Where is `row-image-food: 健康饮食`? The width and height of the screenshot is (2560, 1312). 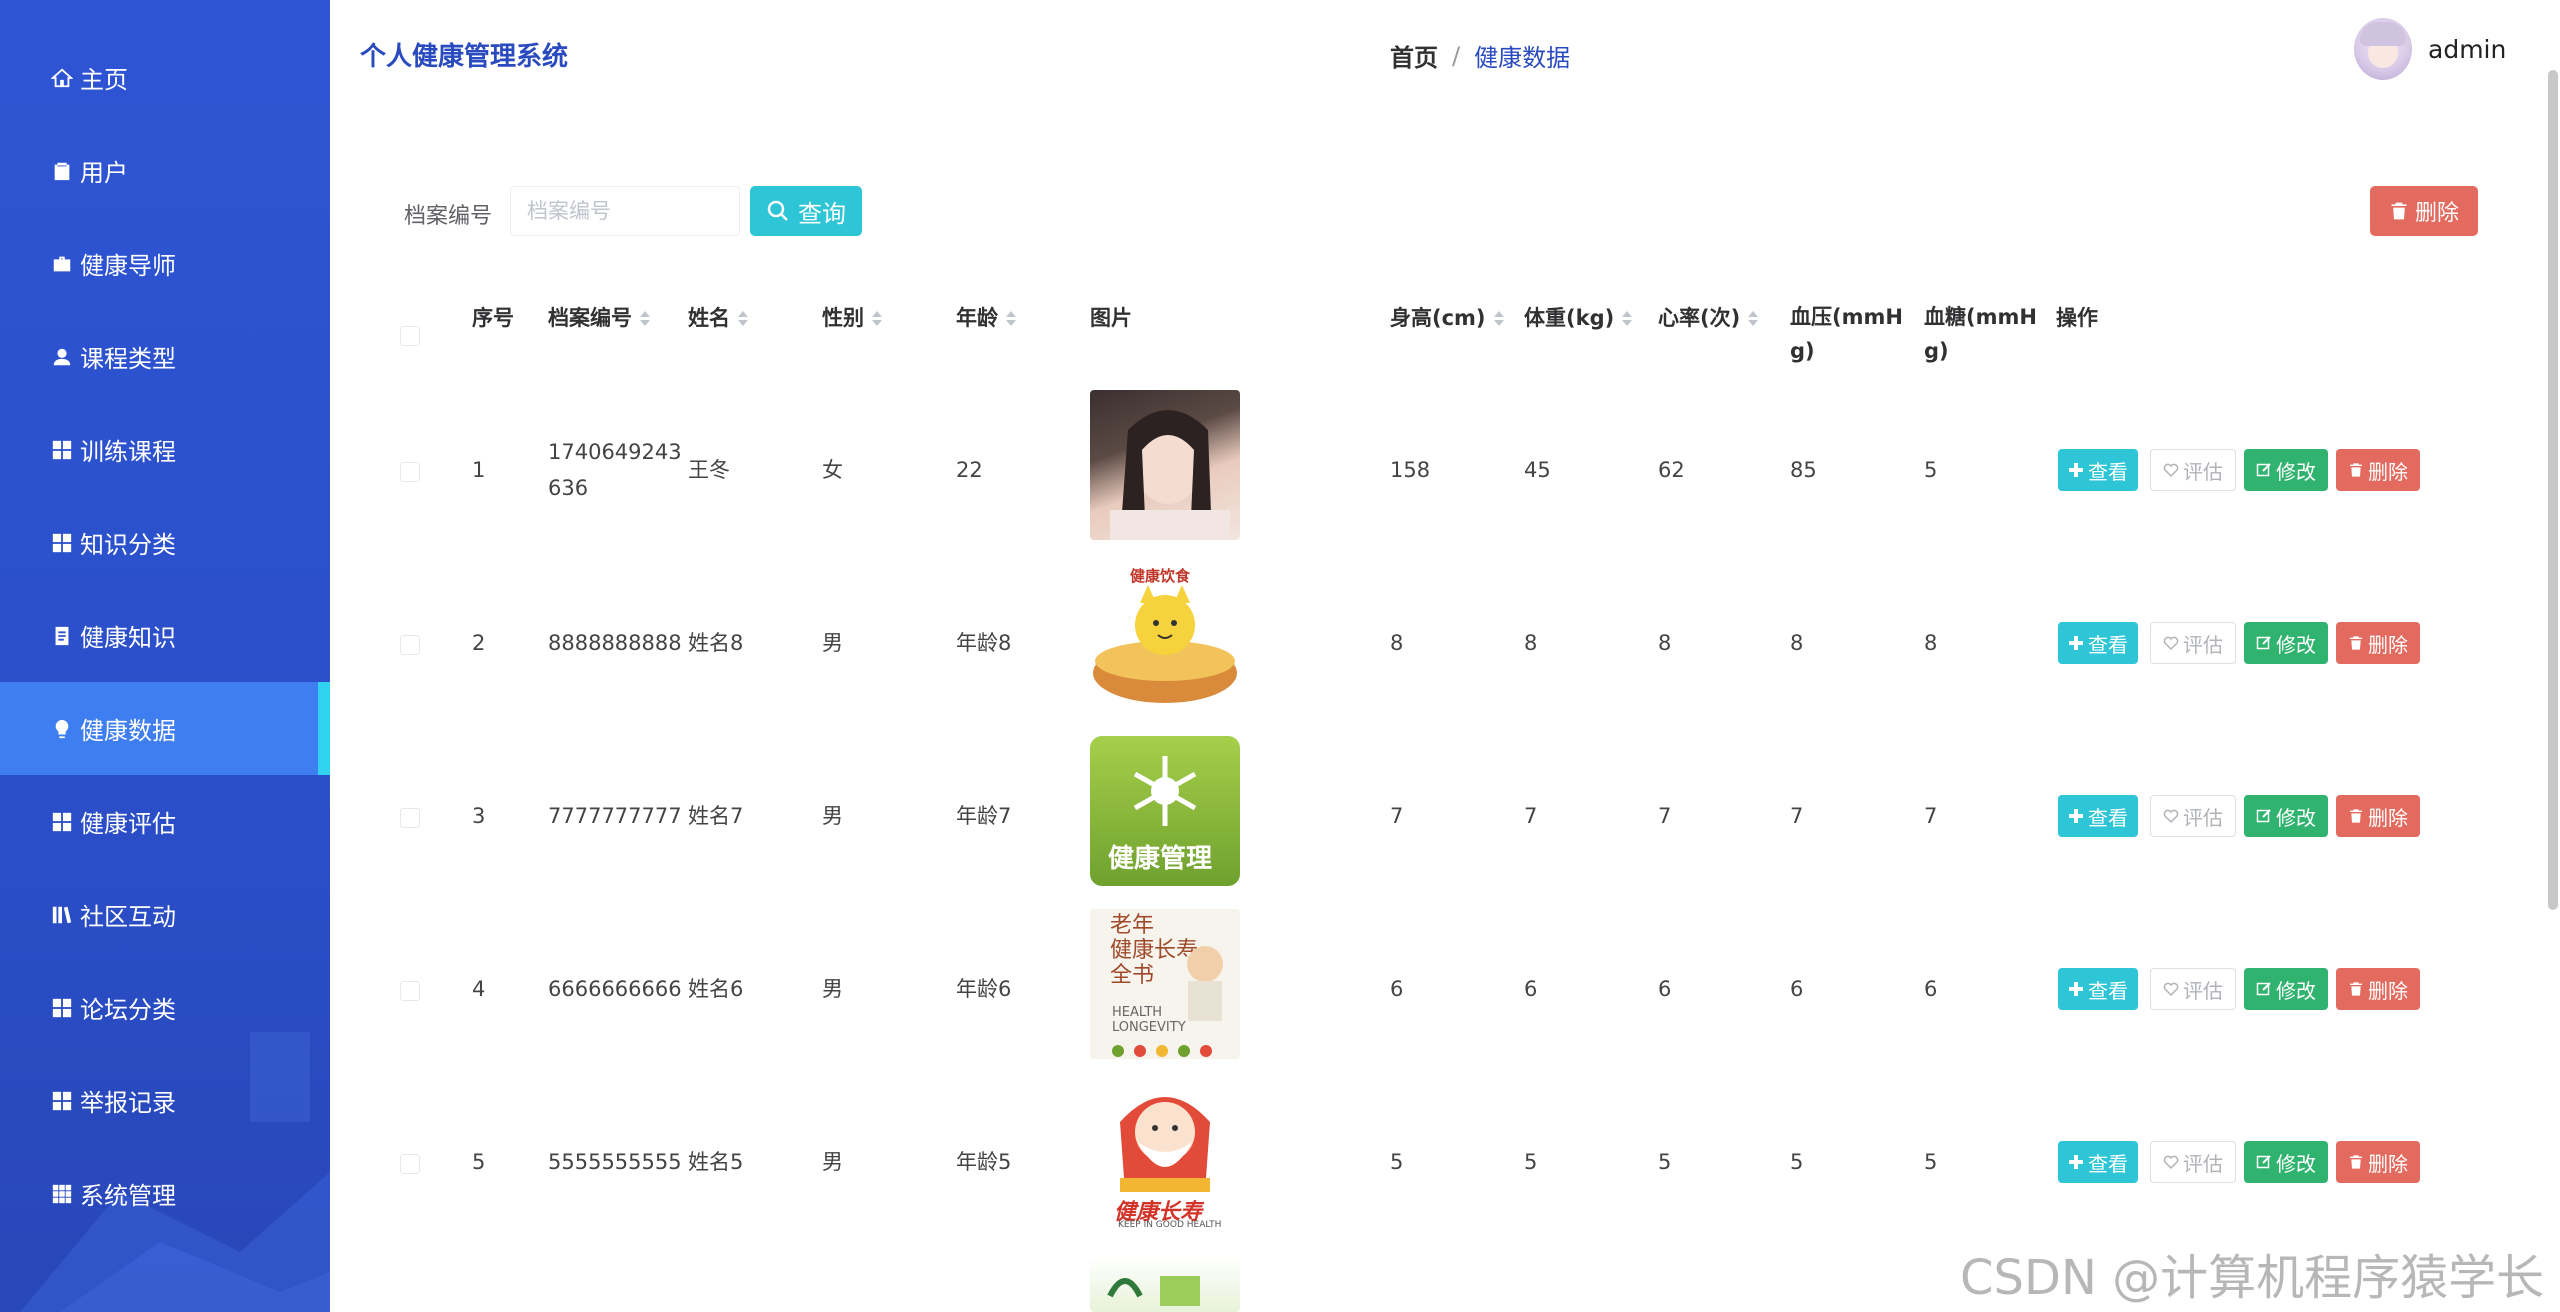
row-image-food: 健康饮食 is located at coordinates (1165, 638).